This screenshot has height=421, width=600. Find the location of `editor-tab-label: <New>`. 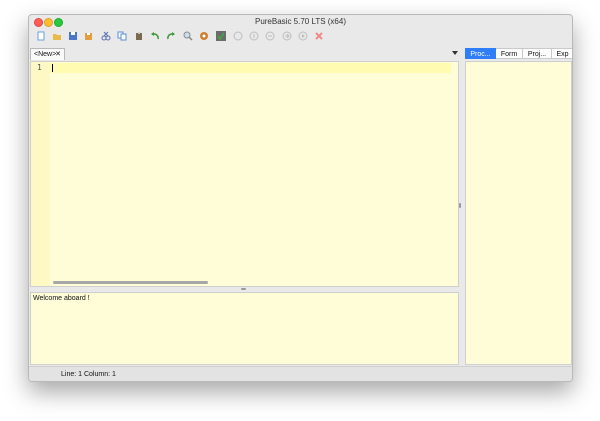

editor-tab-label: <New> is located at coordinates (45, 54).